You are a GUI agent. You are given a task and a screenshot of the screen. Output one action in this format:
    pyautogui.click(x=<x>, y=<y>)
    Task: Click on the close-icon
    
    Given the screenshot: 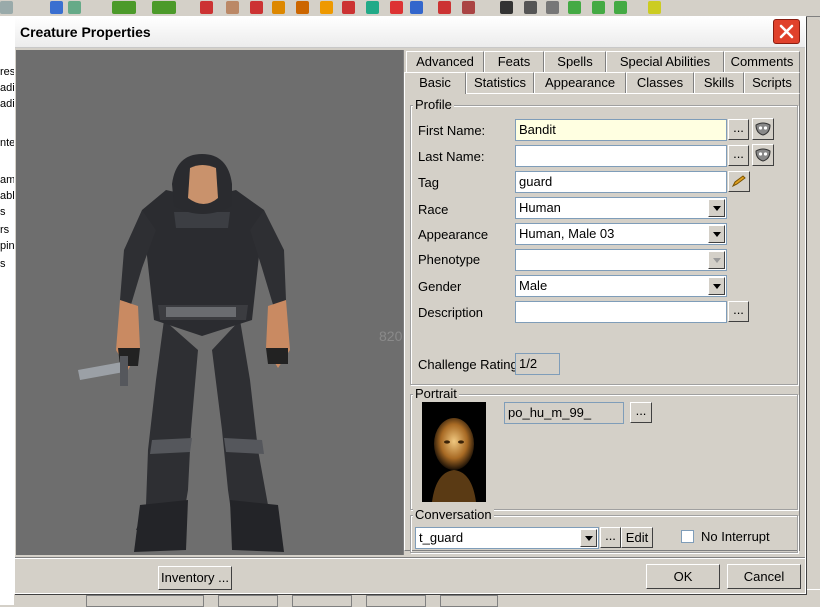 What is the action you would take?
    pyautogui.click(x=786, y=31)
    